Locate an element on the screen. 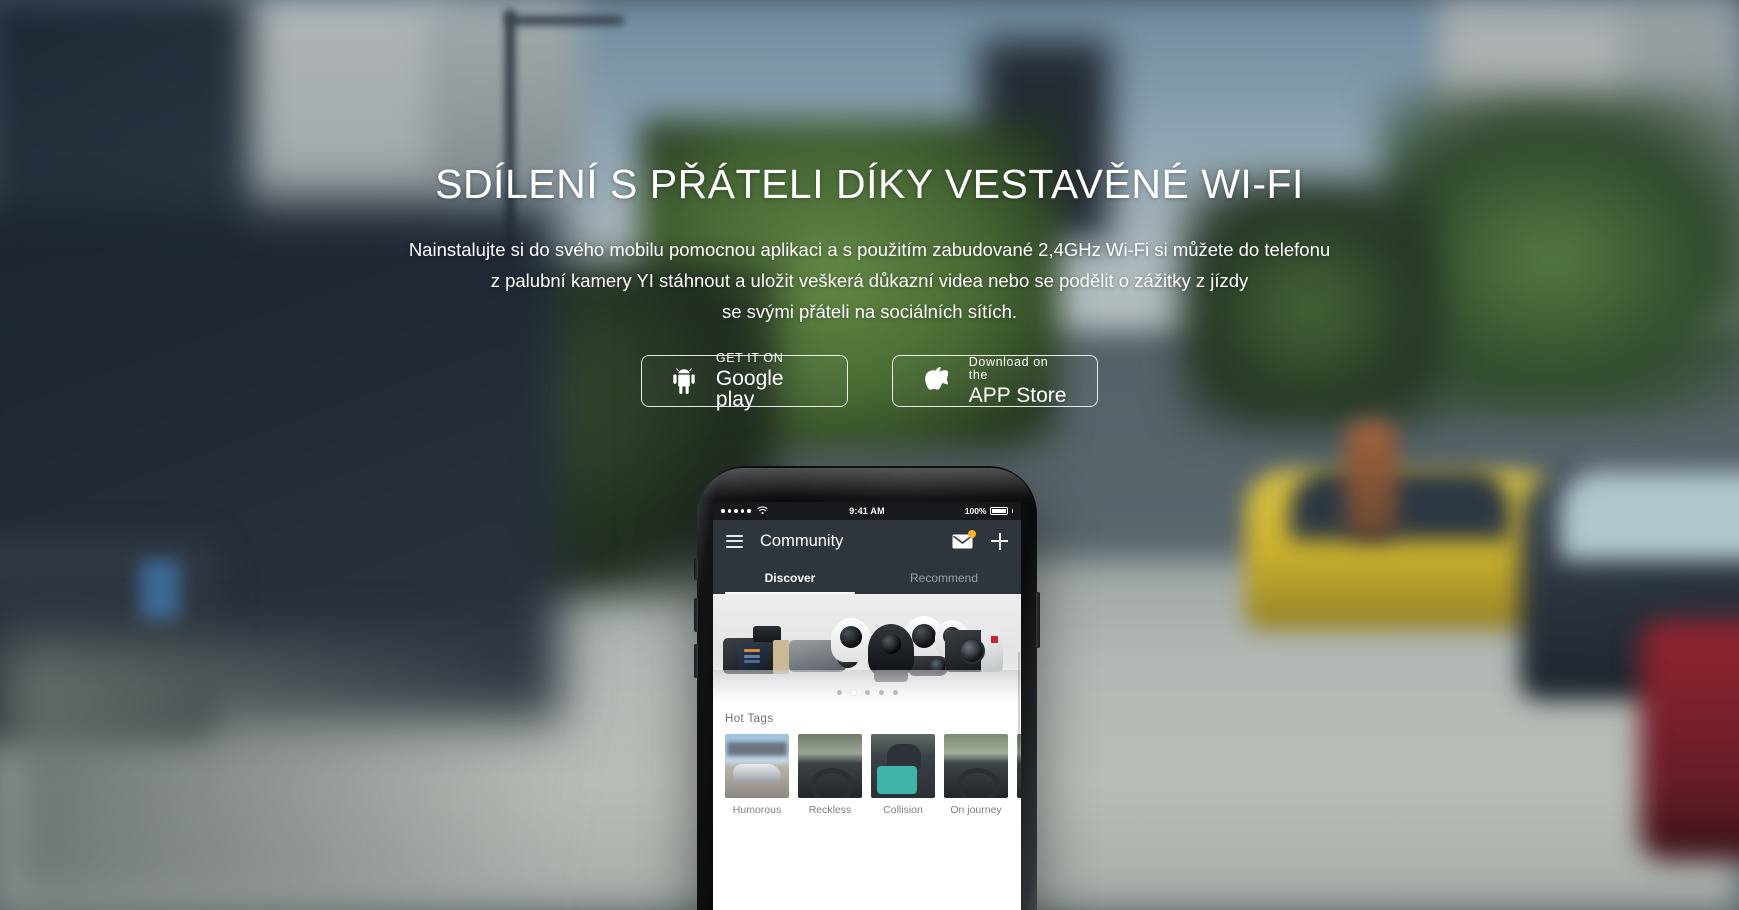  list-item: Collision is located at coordinates (903, 775).